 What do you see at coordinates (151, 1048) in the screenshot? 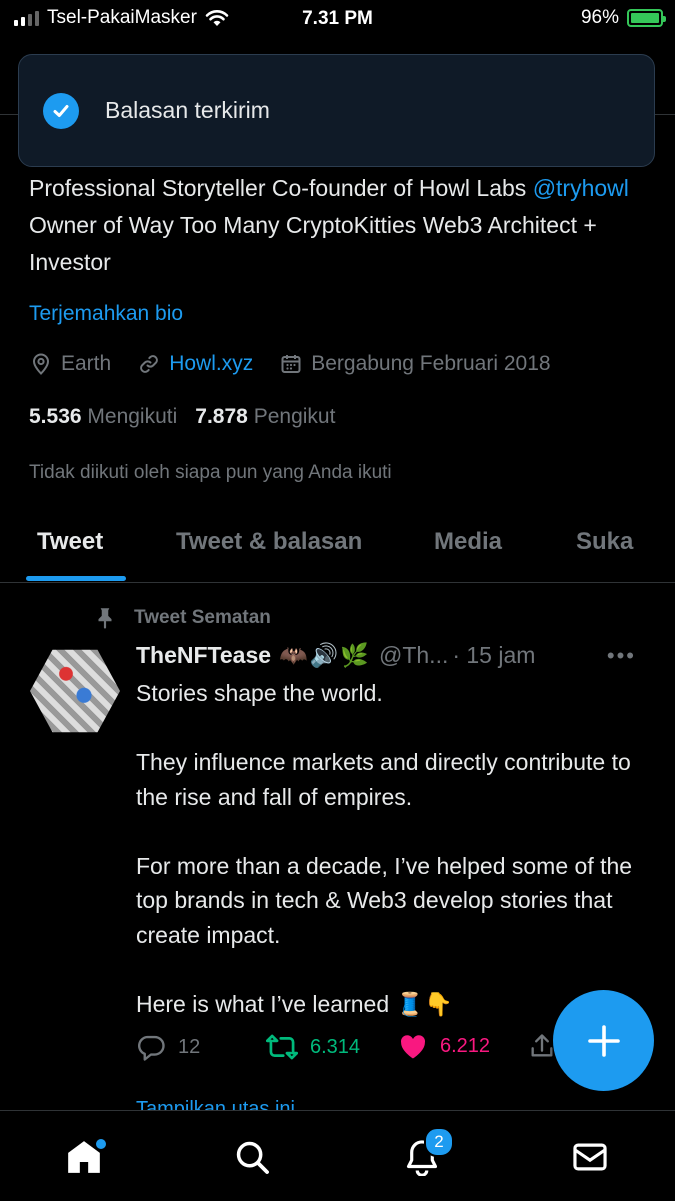
I see `reply-icon` at bounding box center [151, 1048].